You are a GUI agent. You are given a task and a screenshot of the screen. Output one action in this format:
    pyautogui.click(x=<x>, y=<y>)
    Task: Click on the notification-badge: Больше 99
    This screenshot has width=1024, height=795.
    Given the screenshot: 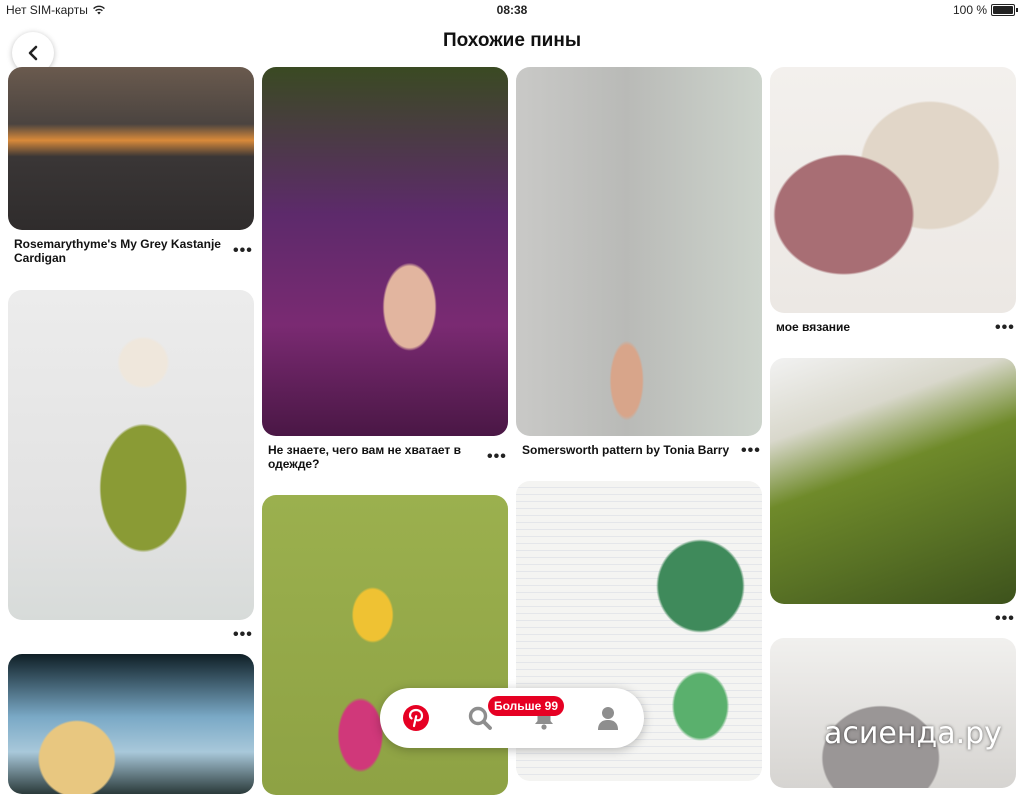 What is the action you would take?
    pyautogui.click(x=526, y=706)
    